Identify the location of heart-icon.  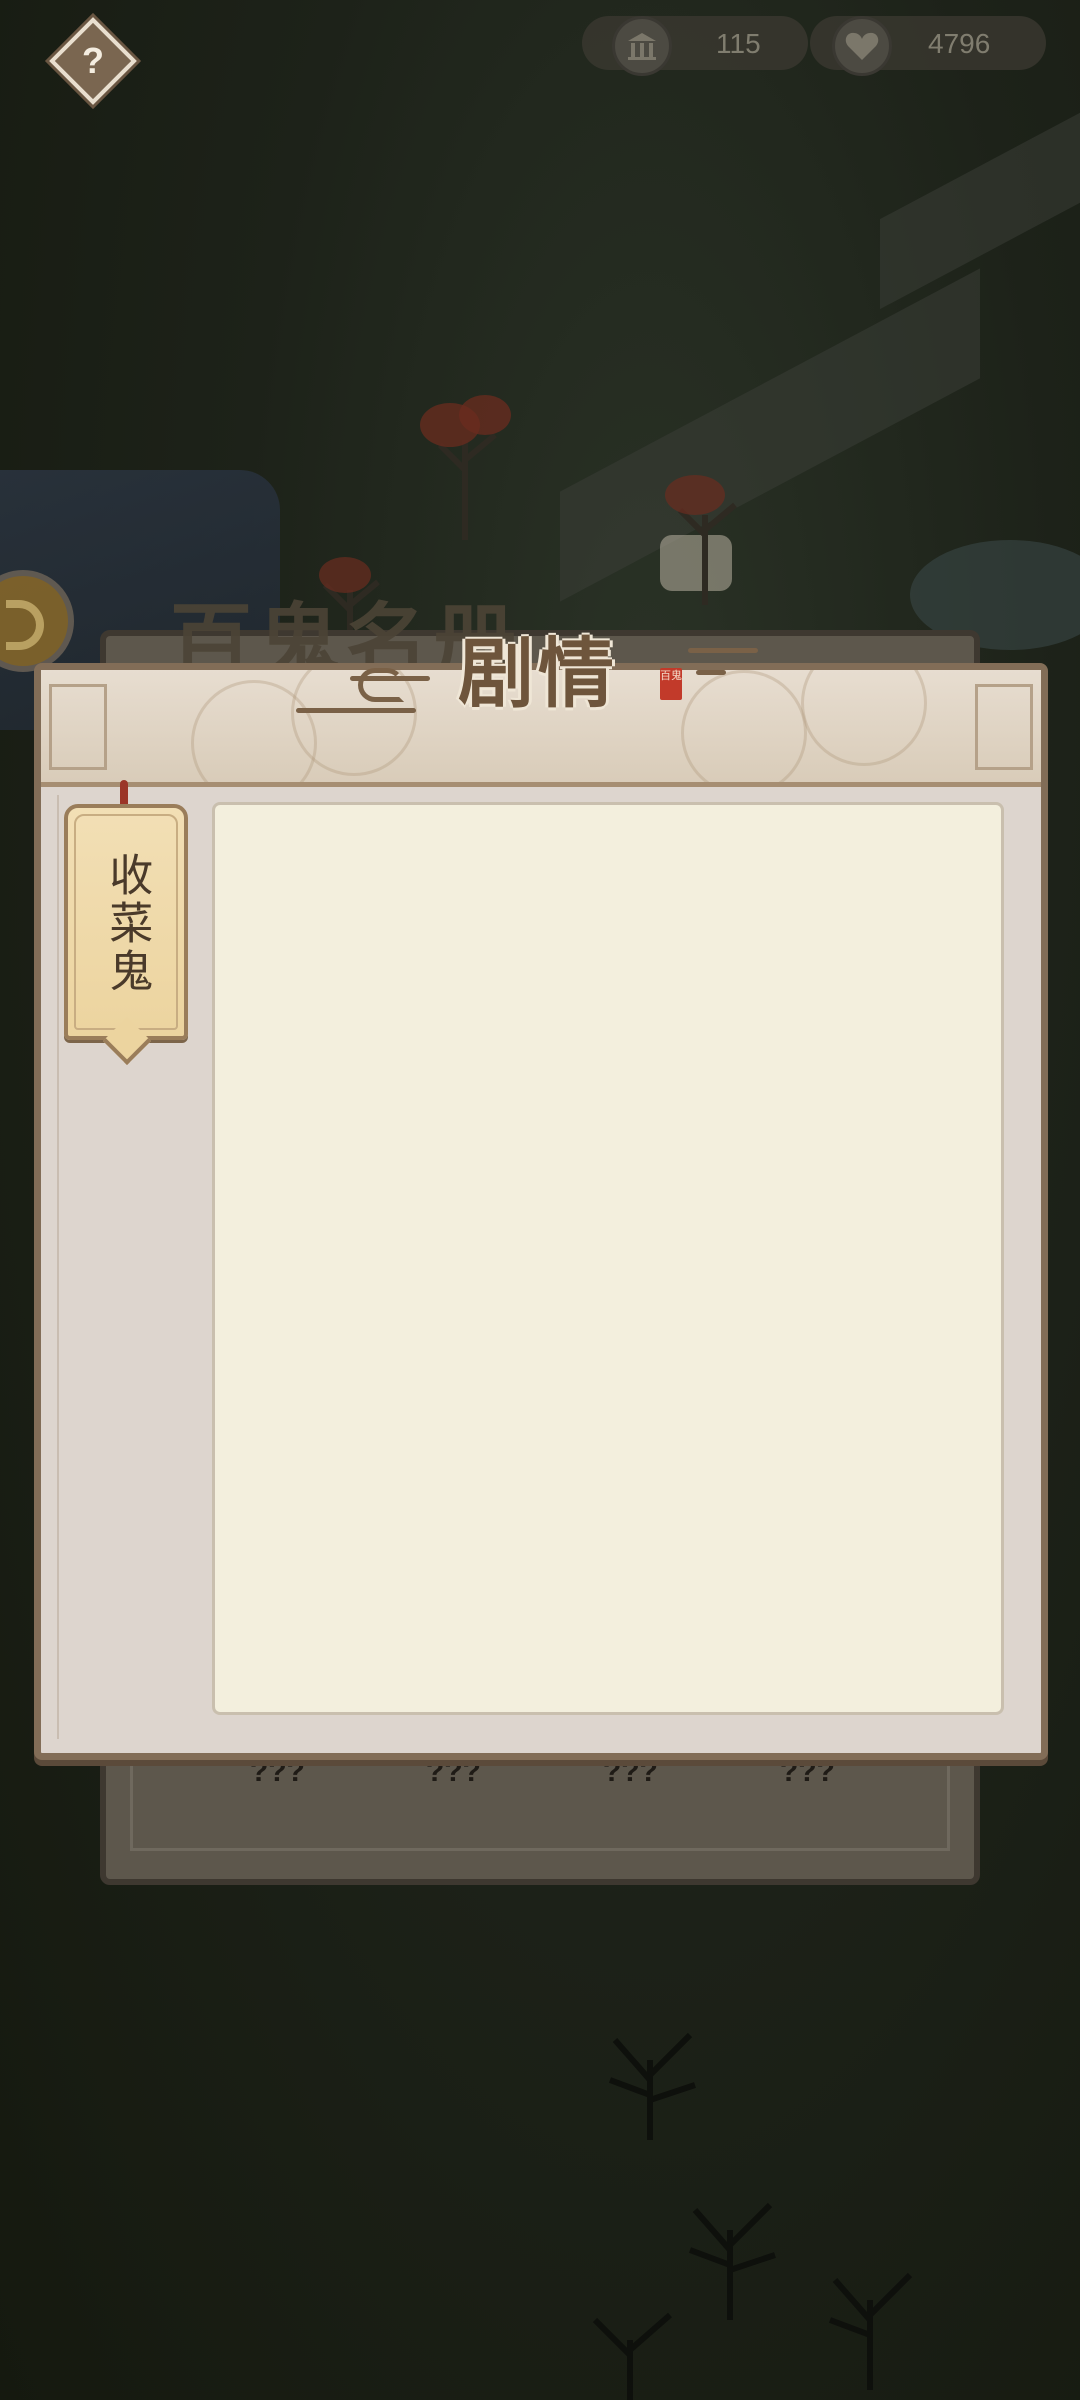
(862, 46).